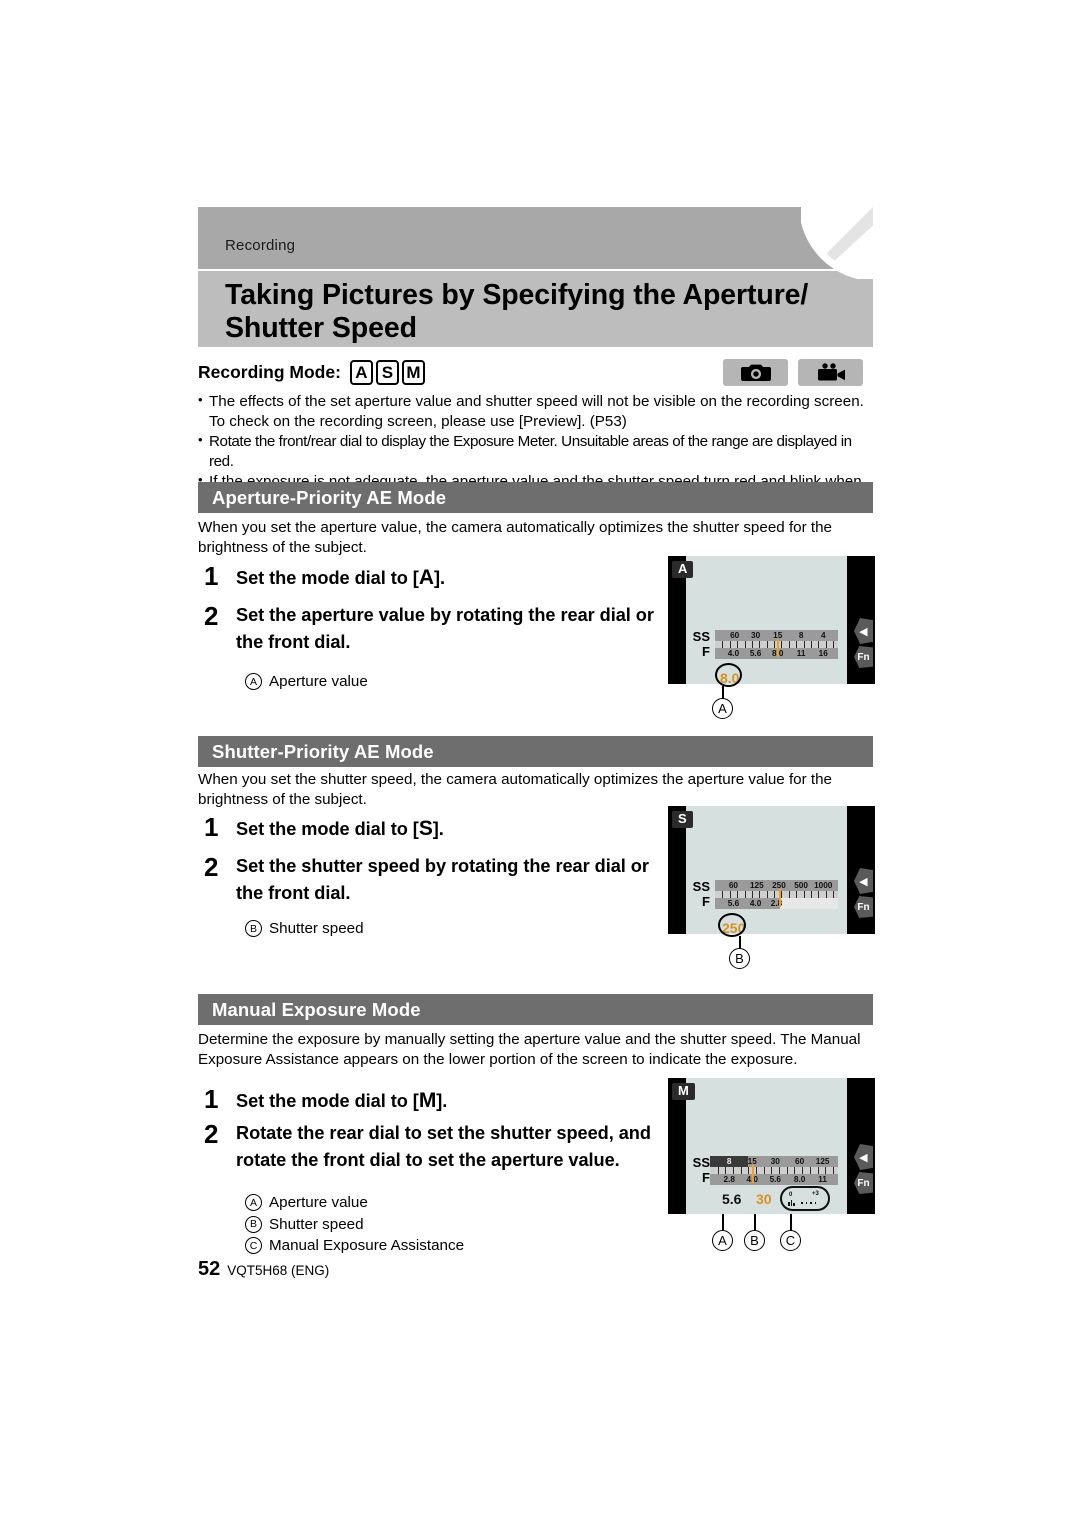 This screenshot has height=1526, width=1080. What do you see at coordinates (535, 751) in the screenshot?
I see `section-header-shutter: Shutter-Priority AE Mode` at bounding box center [535, 751].